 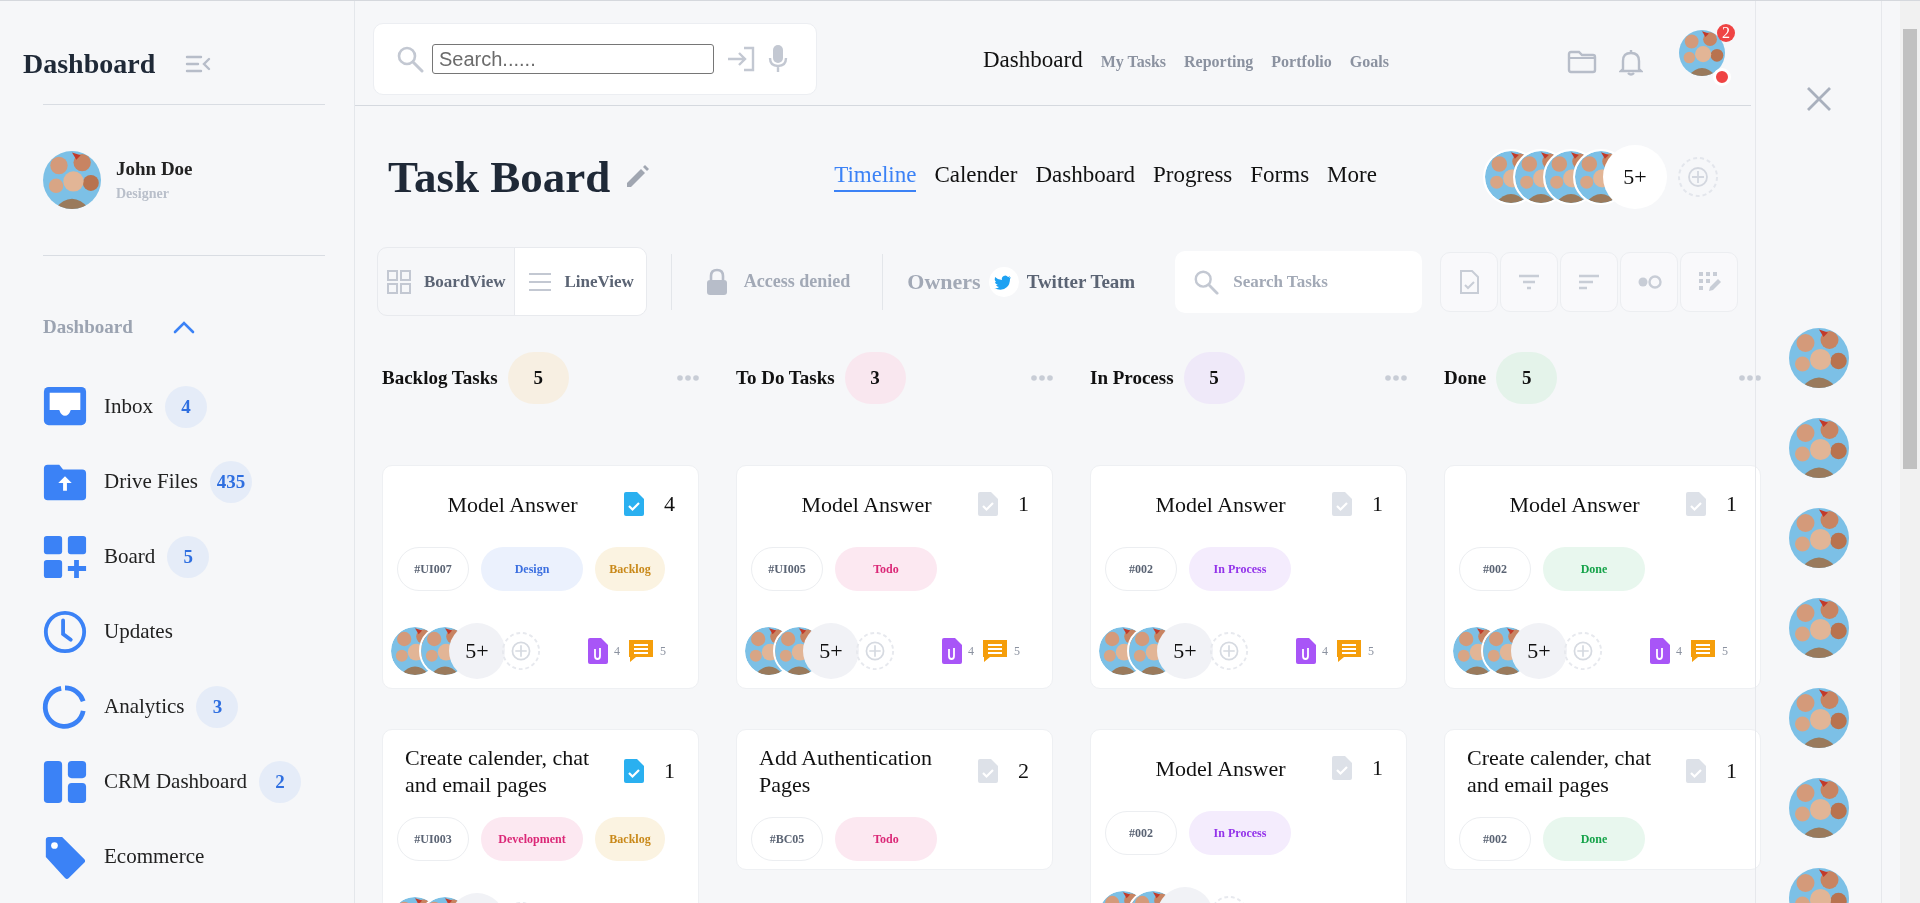 What do you see at coordinates (1248, 577) in the screenshot?
I see `task-card: Model Answer 1 #002 In Process 5+ 4 5` at bounding box center [1248, 577].